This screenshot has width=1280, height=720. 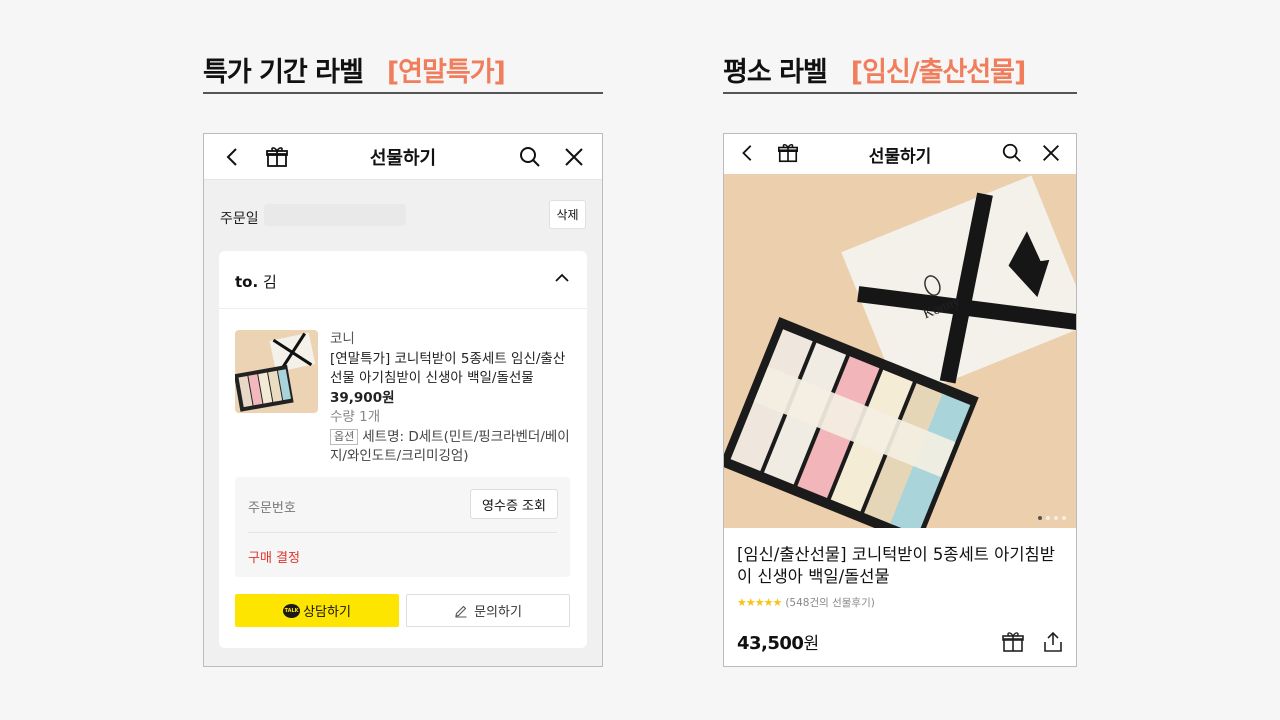 What do you see at coordinates (1052, 518) in the screenshot?
I see `image-pagination` at bounding box center [1052, 518].